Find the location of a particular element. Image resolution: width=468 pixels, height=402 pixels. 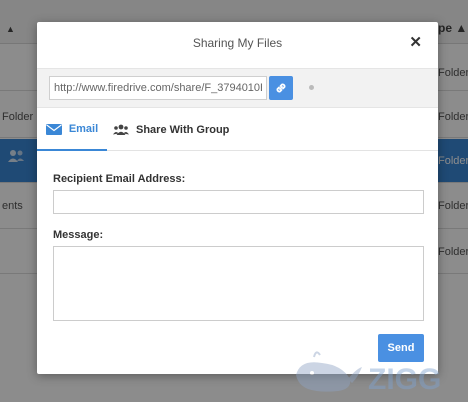

tab-group-label: Share With Group is located at coordinates (183, 130).